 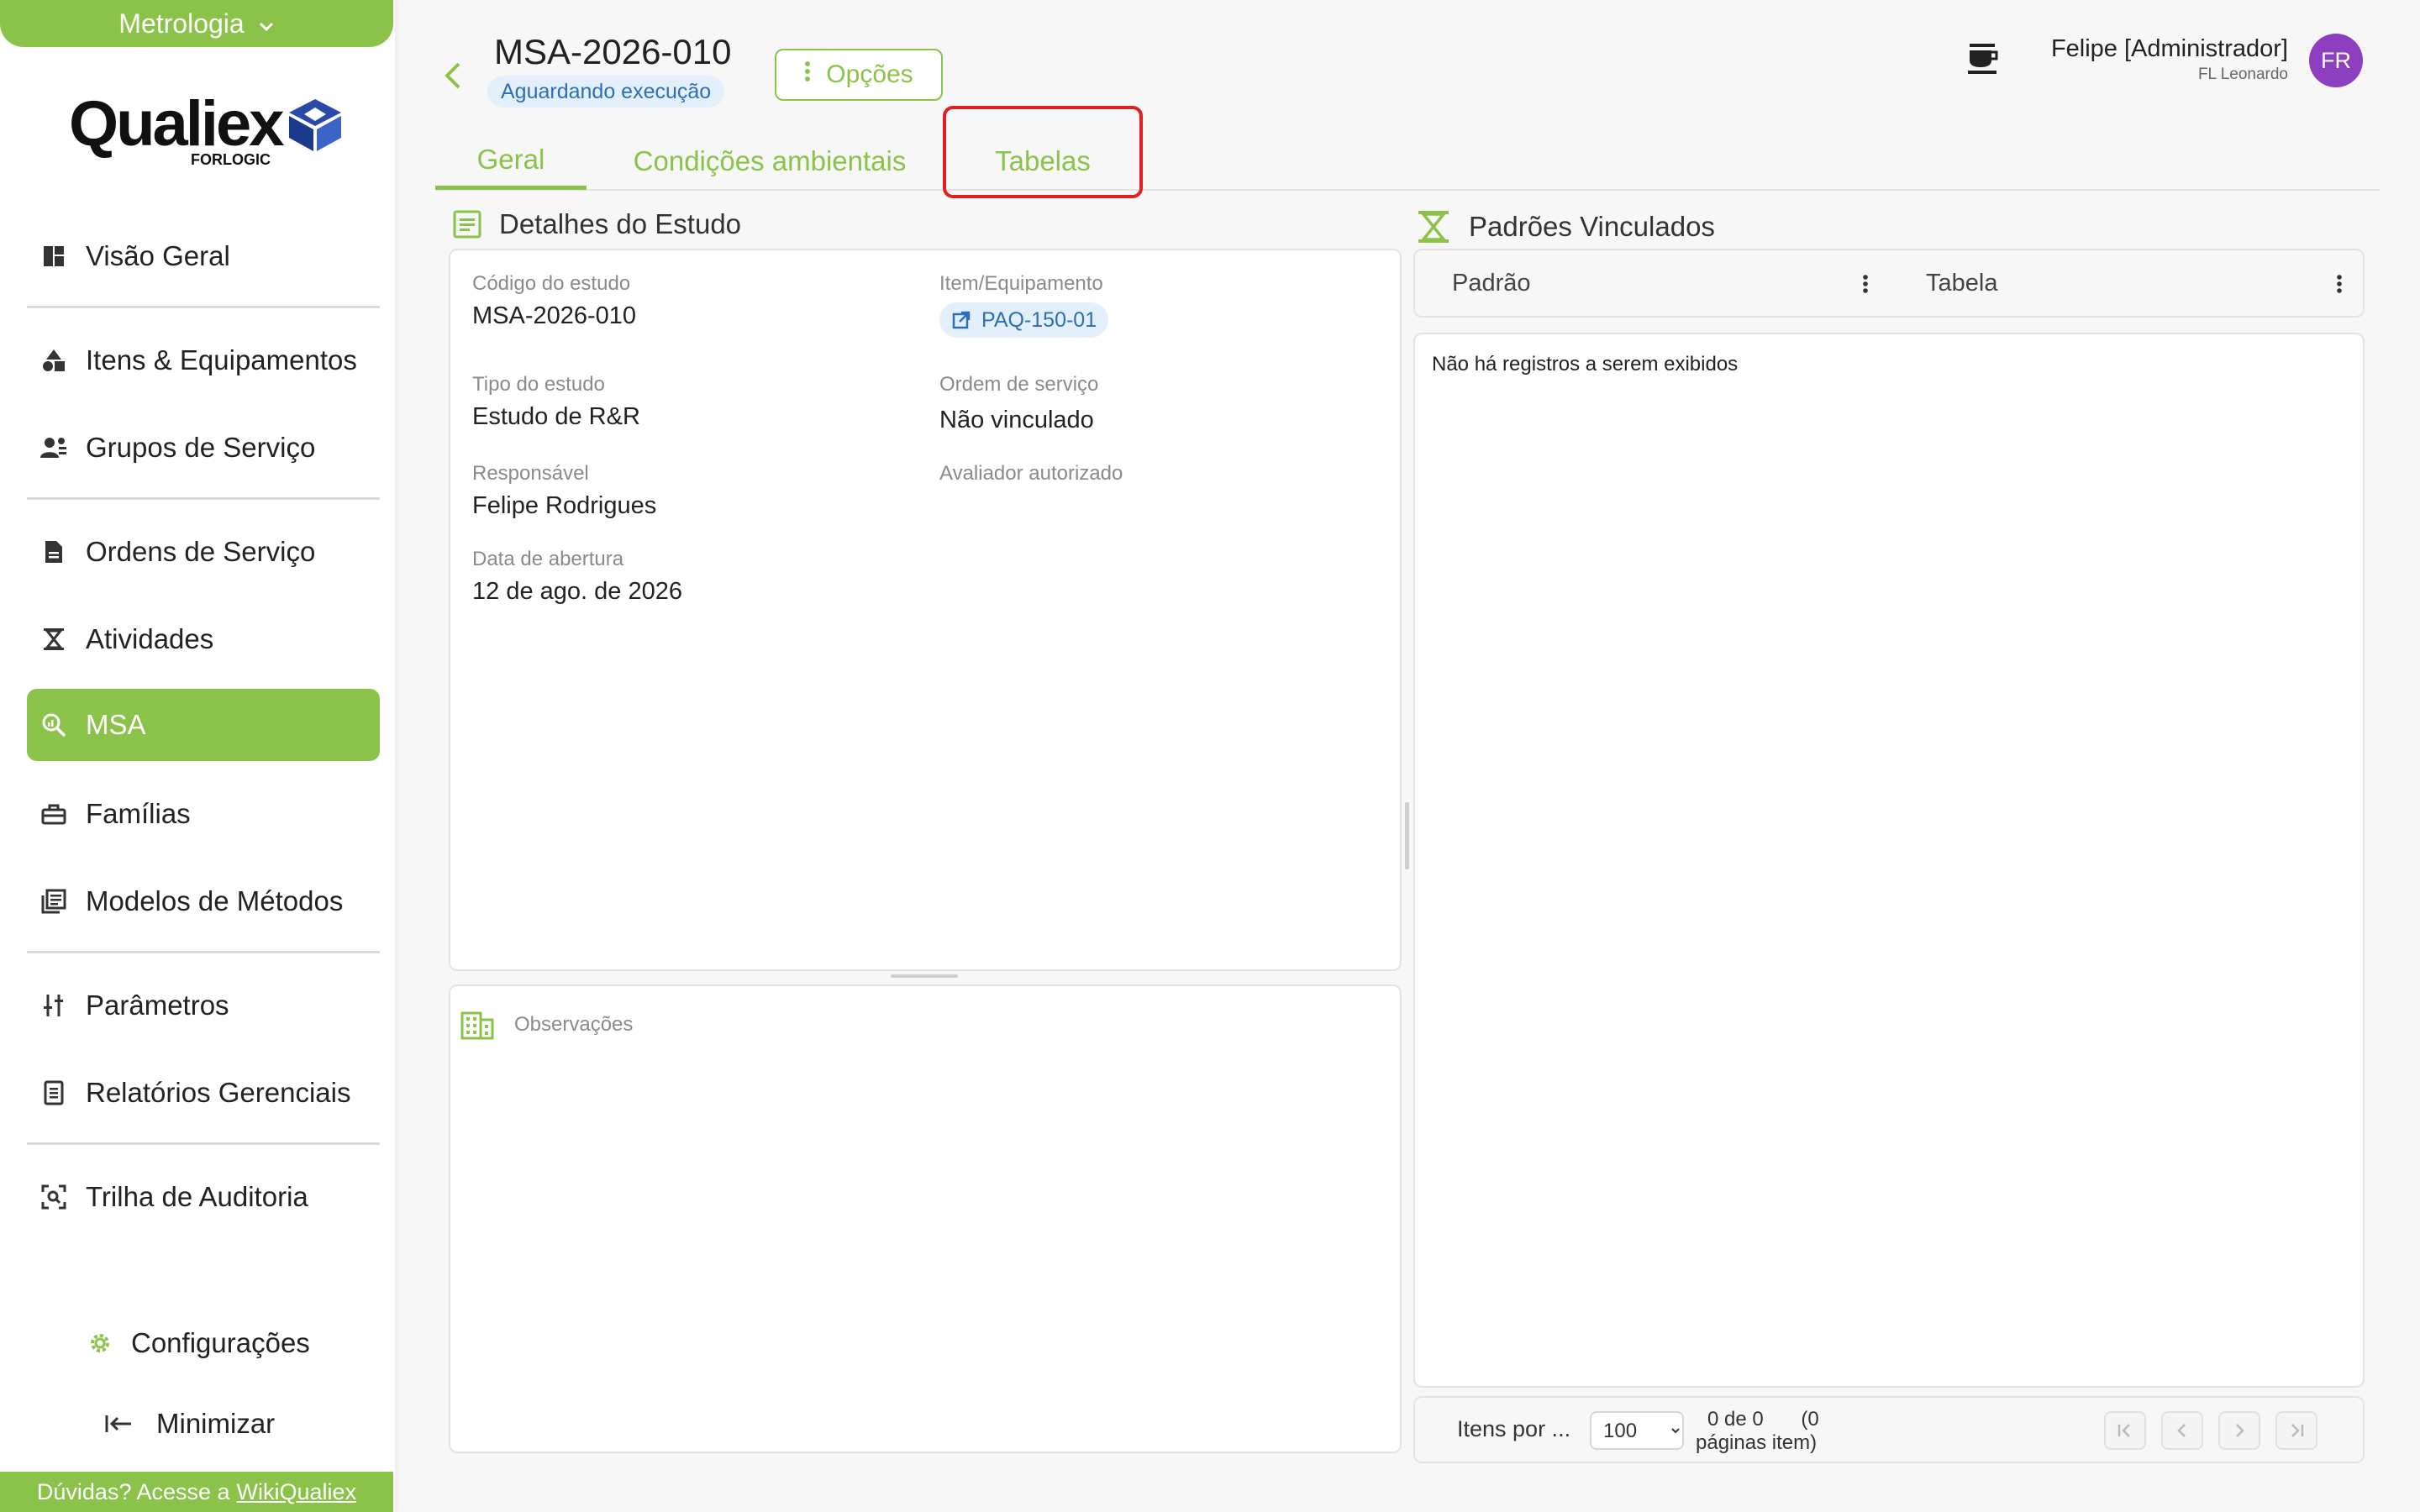 What do you see at coordinates (538, 384) in the screenshot?
I see `tipo-label: Tipo do estudo` at bounding box center [538, 384].